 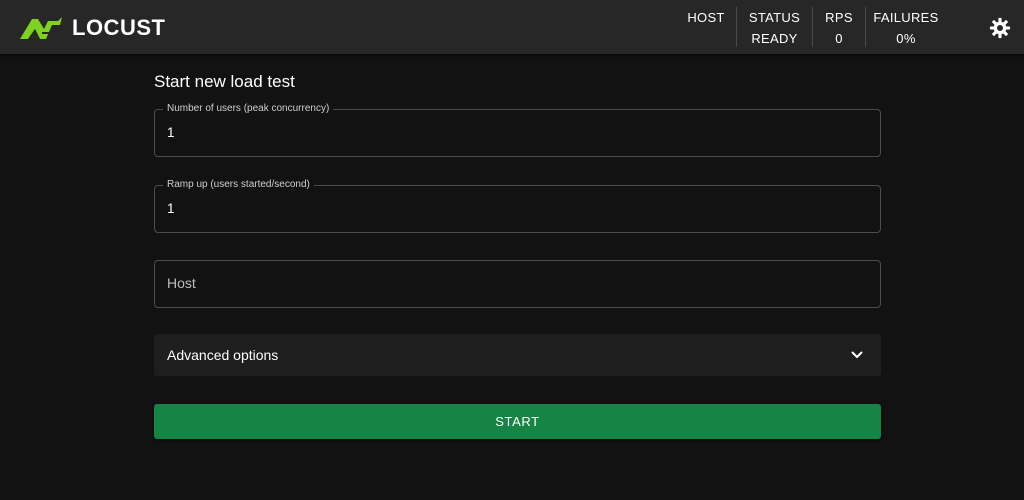 I want to click on advanced-options-accordion: Advanced options, so click(x=517, y=355).